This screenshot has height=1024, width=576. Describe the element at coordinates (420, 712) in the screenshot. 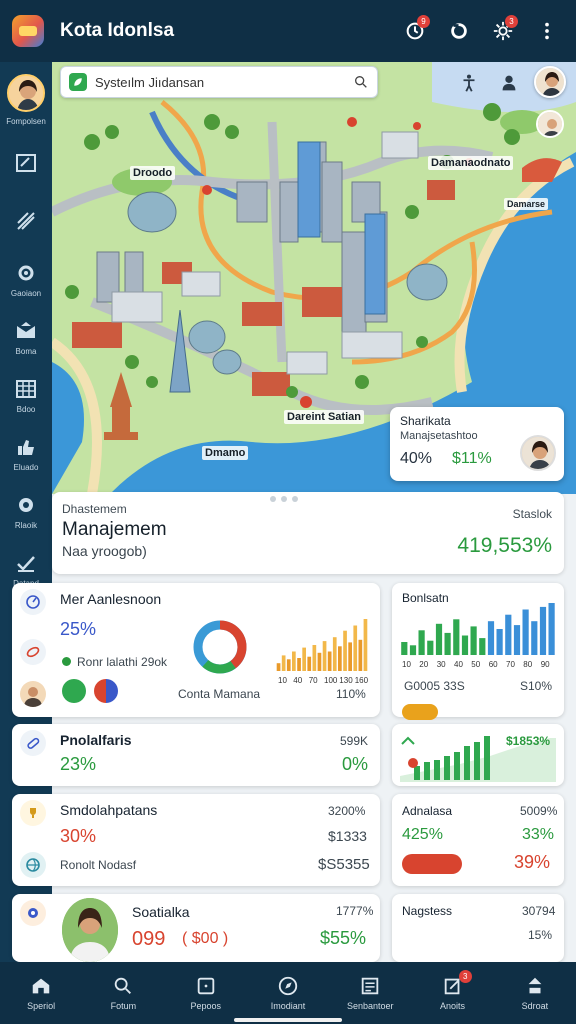

I see `growth-pill` at that location.